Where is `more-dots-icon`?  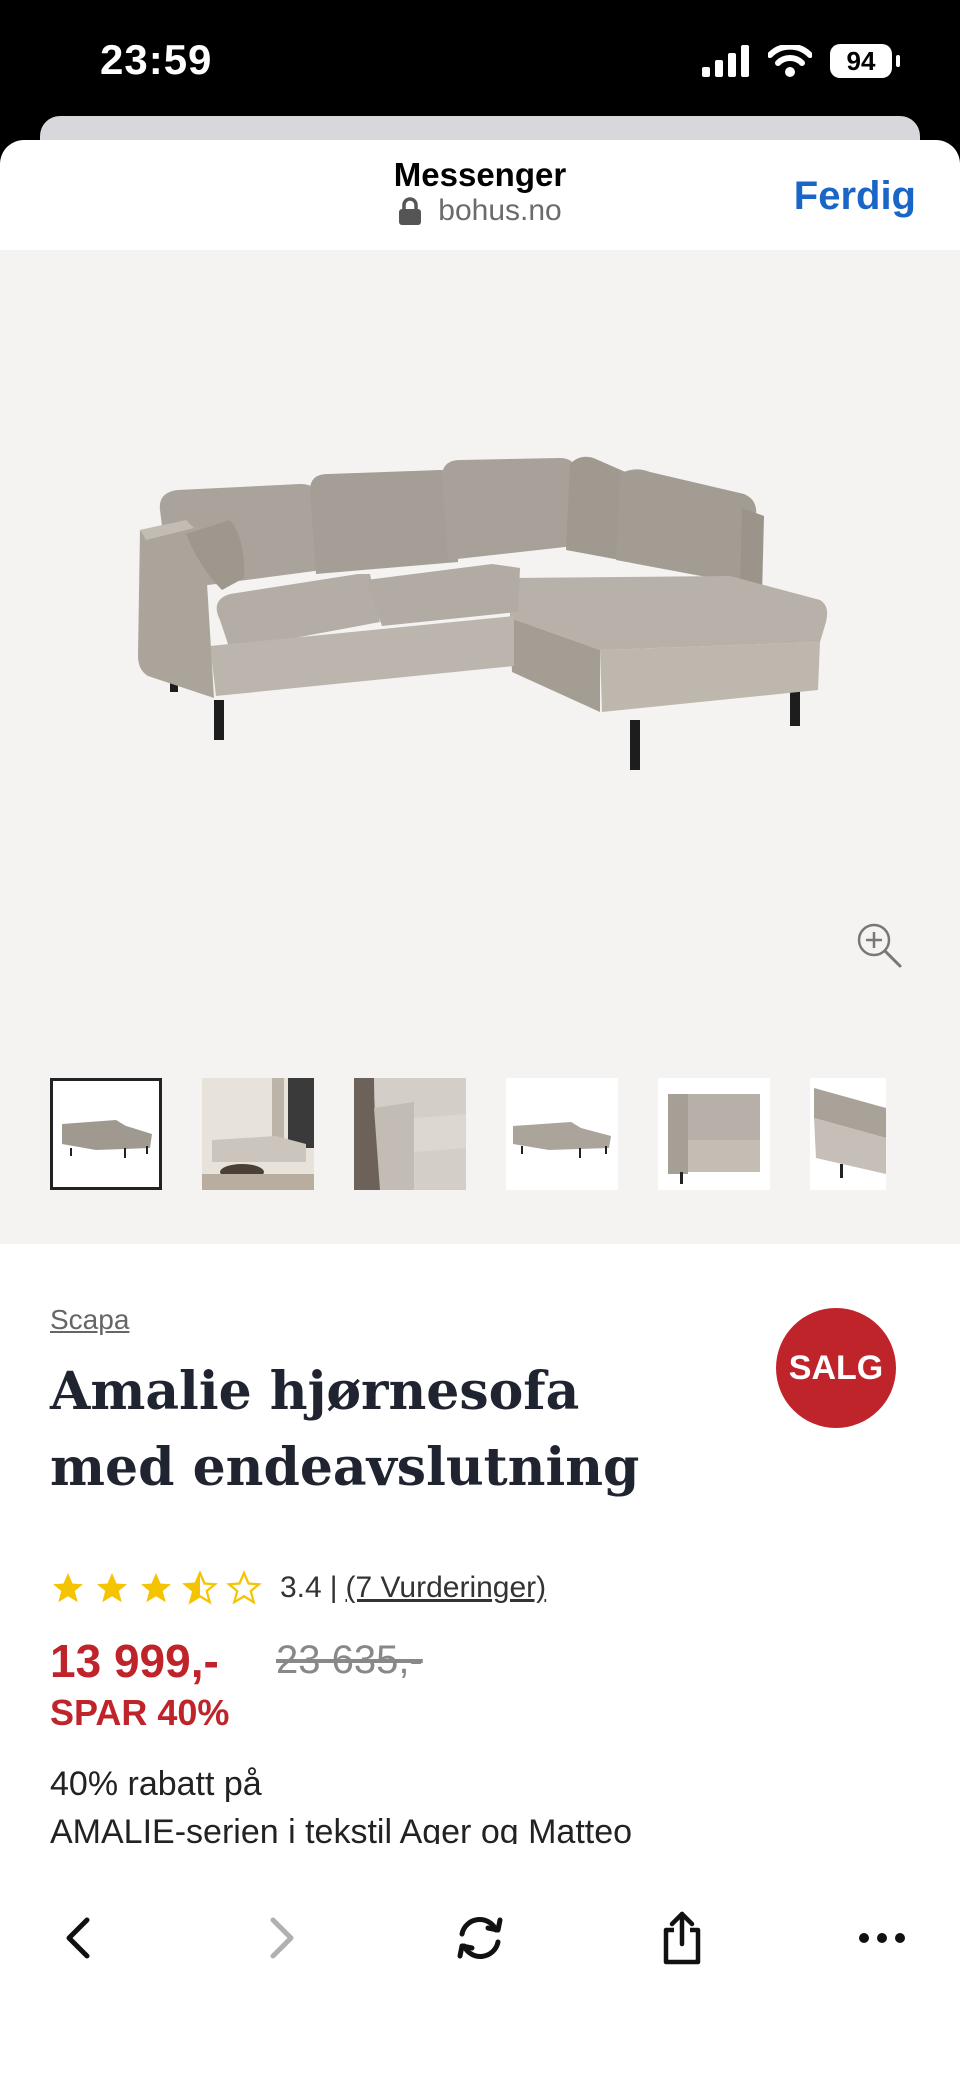 more-dots-icon is located at coordinates (882, 1938).